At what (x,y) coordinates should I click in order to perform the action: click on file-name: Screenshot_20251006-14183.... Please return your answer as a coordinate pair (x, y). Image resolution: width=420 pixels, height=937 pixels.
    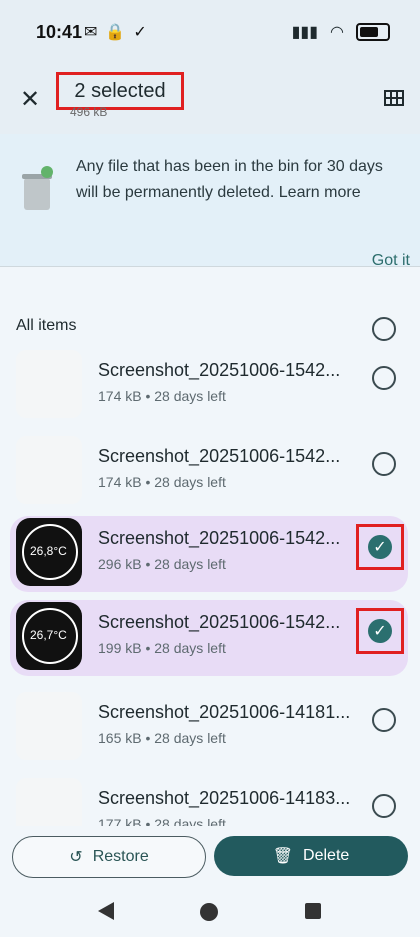
    Looking at the image, I should click on (224, 798).